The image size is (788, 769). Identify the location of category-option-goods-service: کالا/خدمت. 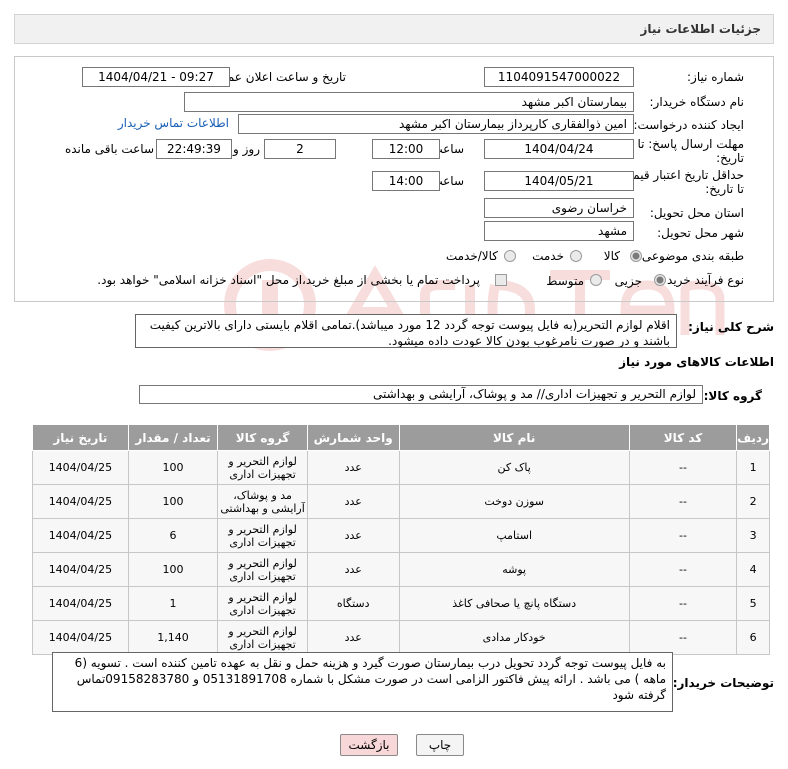
(471, 256).